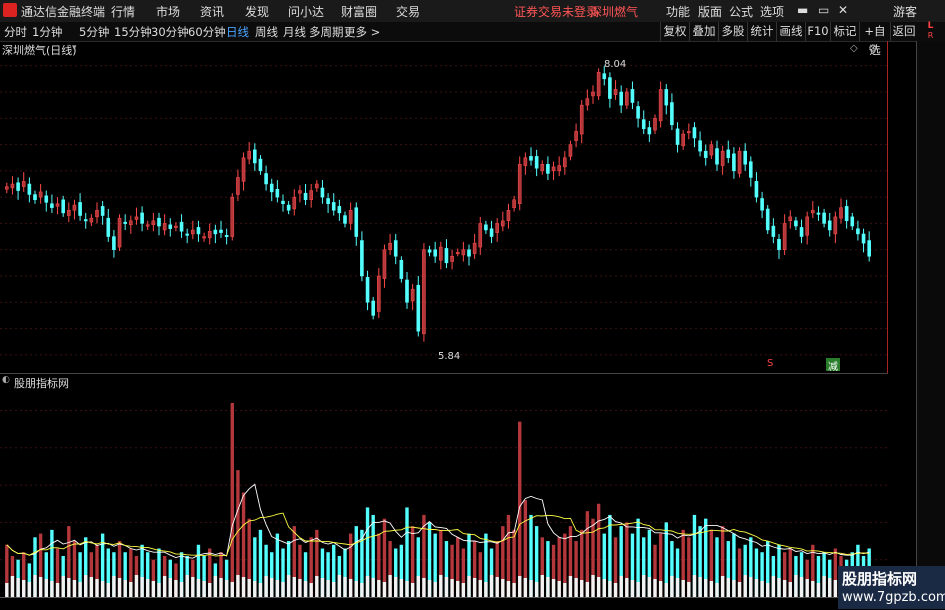  Describe the element at coordinates (873, 48) in the screenshot. I see `settings-icon: ⚙` at that location.